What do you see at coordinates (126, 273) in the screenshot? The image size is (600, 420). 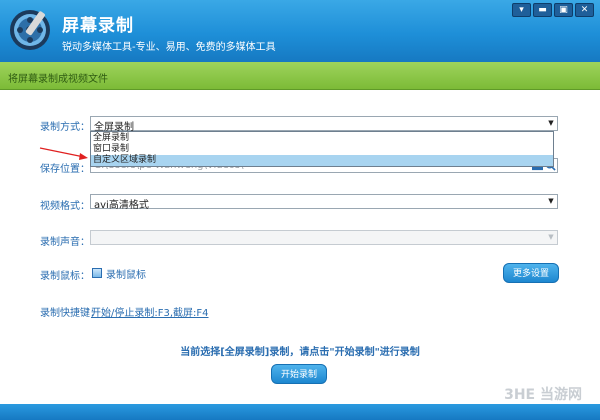 I see `record-cursor-checkbox-label: 录制鼠标` at bounding box center [126, 273].